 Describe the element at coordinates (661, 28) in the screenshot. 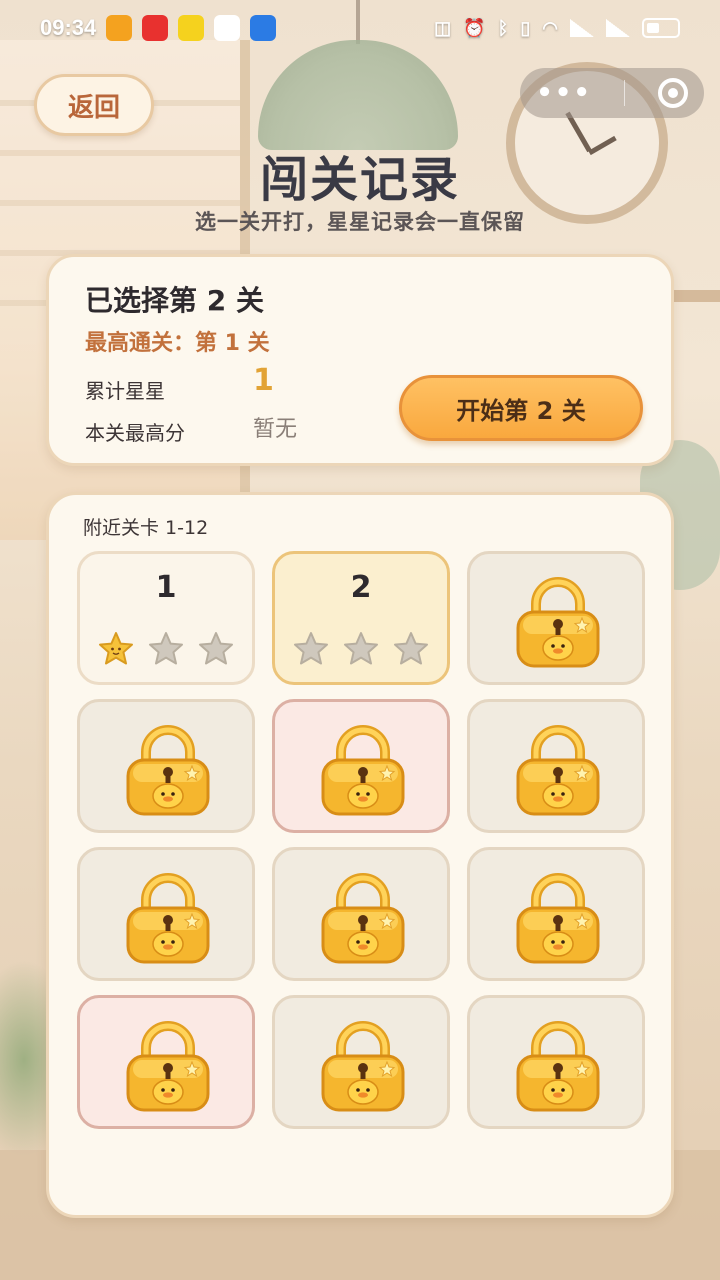

I see `battery-icon` at that location.